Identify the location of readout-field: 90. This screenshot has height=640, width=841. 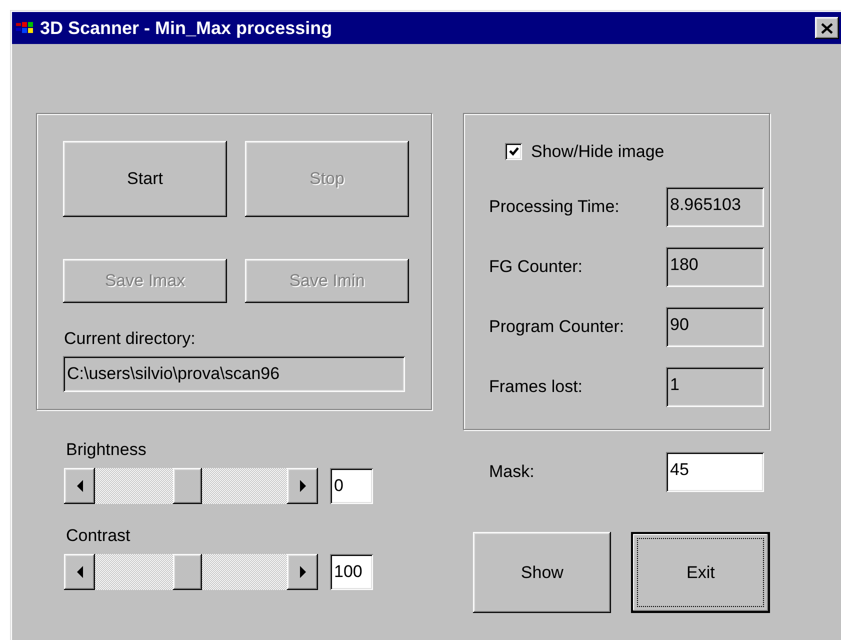
(715, 326).